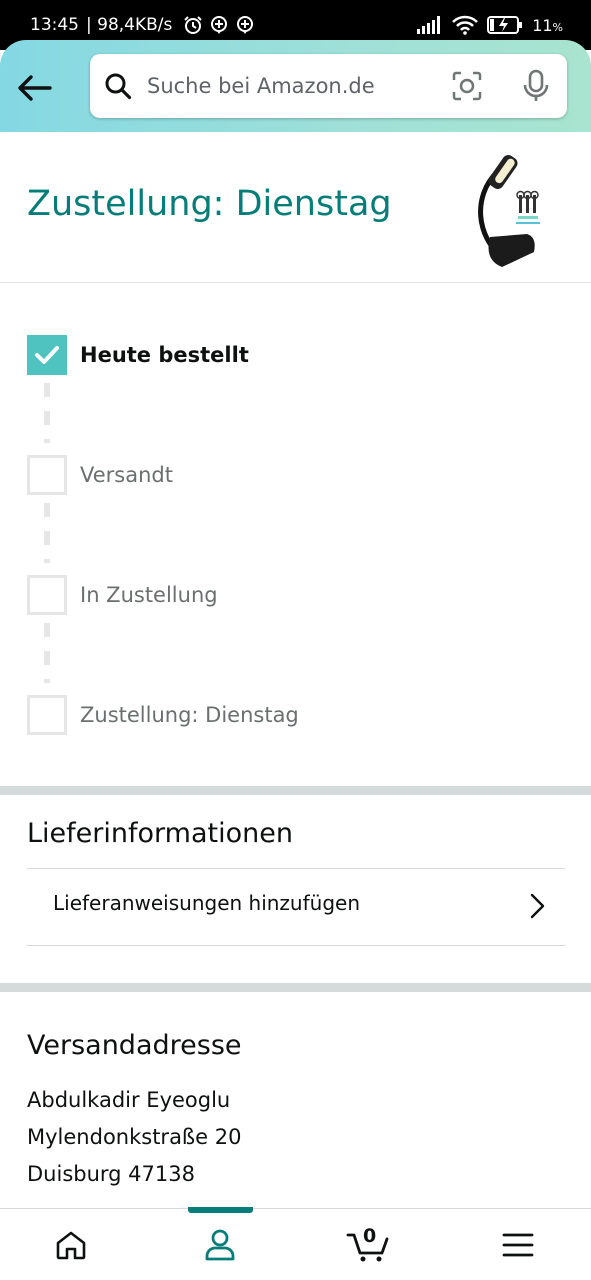 The height and width of the screenshot is (1280, 591). I want to click on location-plus-icon, so click(219, 25).